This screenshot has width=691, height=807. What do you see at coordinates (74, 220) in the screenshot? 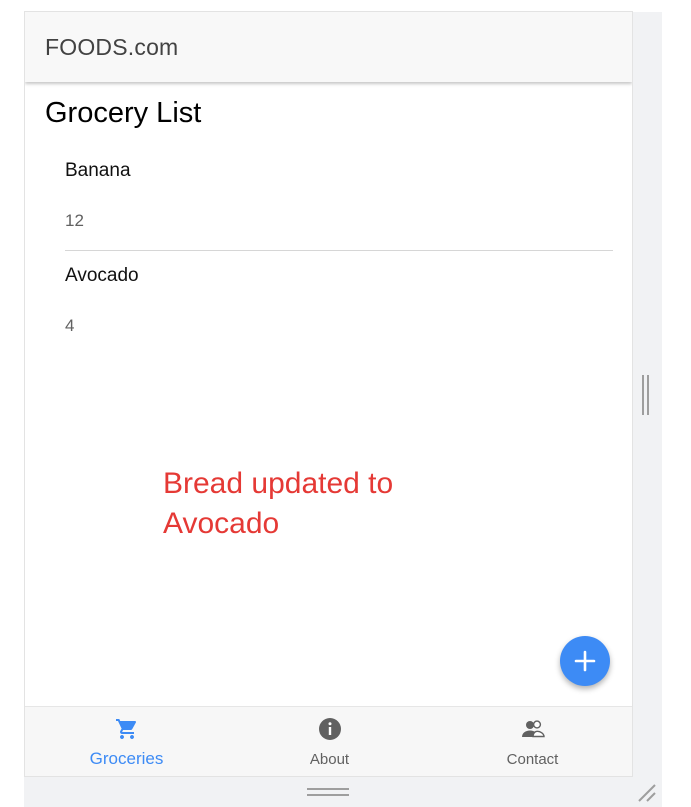
I see `item-quantity: 12` at bounding box center [74, 220].